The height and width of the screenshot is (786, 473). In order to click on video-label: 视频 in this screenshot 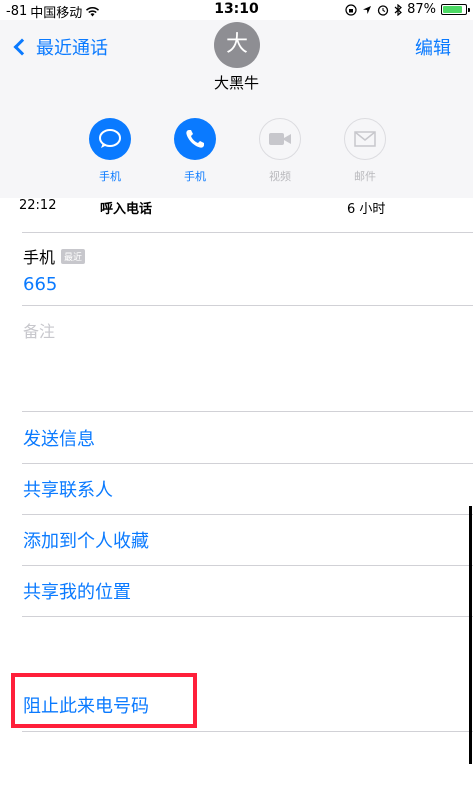, I will do `click(280, 176)`.